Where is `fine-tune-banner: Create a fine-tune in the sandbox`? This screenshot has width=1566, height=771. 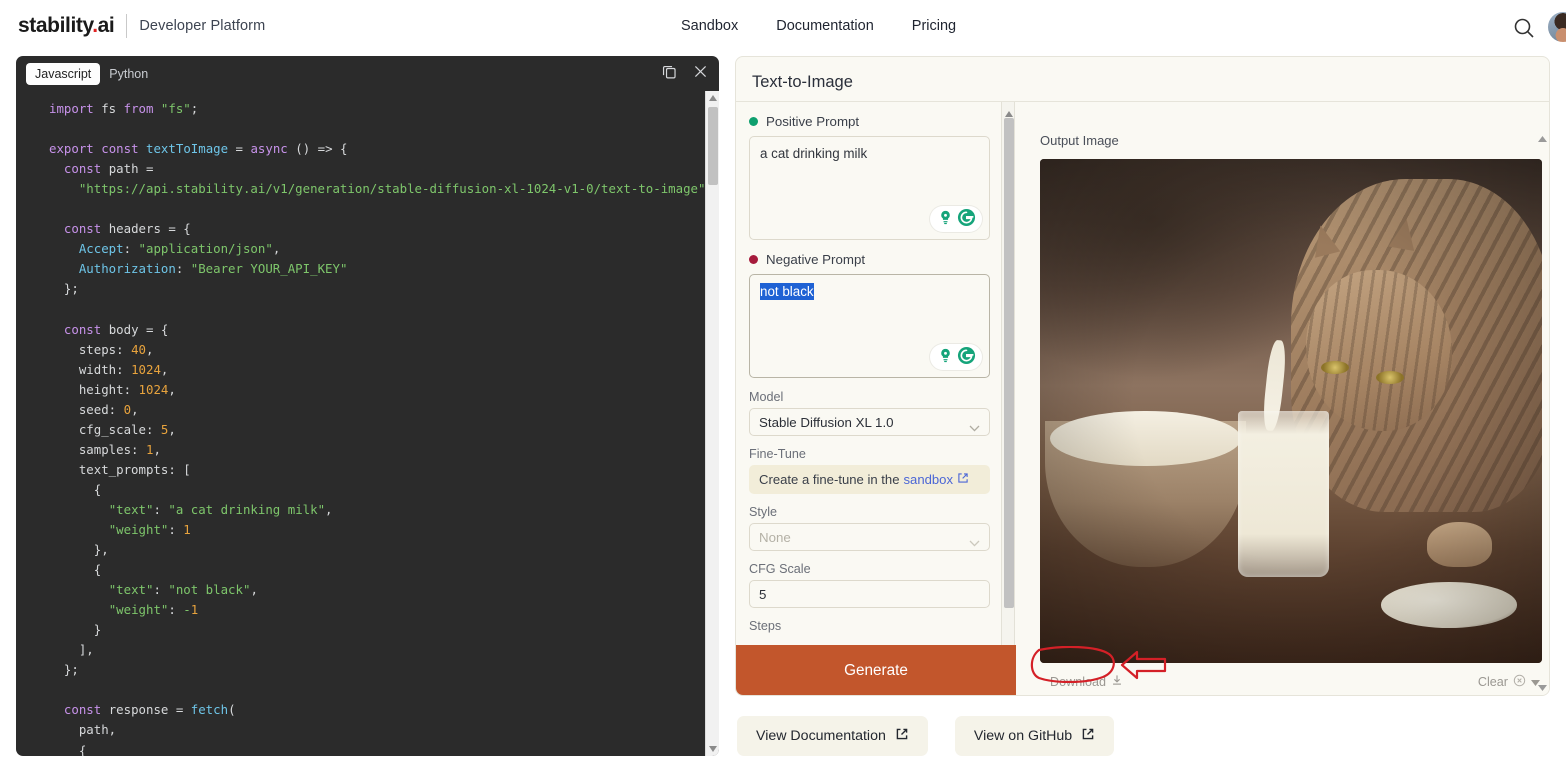
fine-tune-banner: Create a fine-tune in the sandbox is located at coordinates (869, 479).